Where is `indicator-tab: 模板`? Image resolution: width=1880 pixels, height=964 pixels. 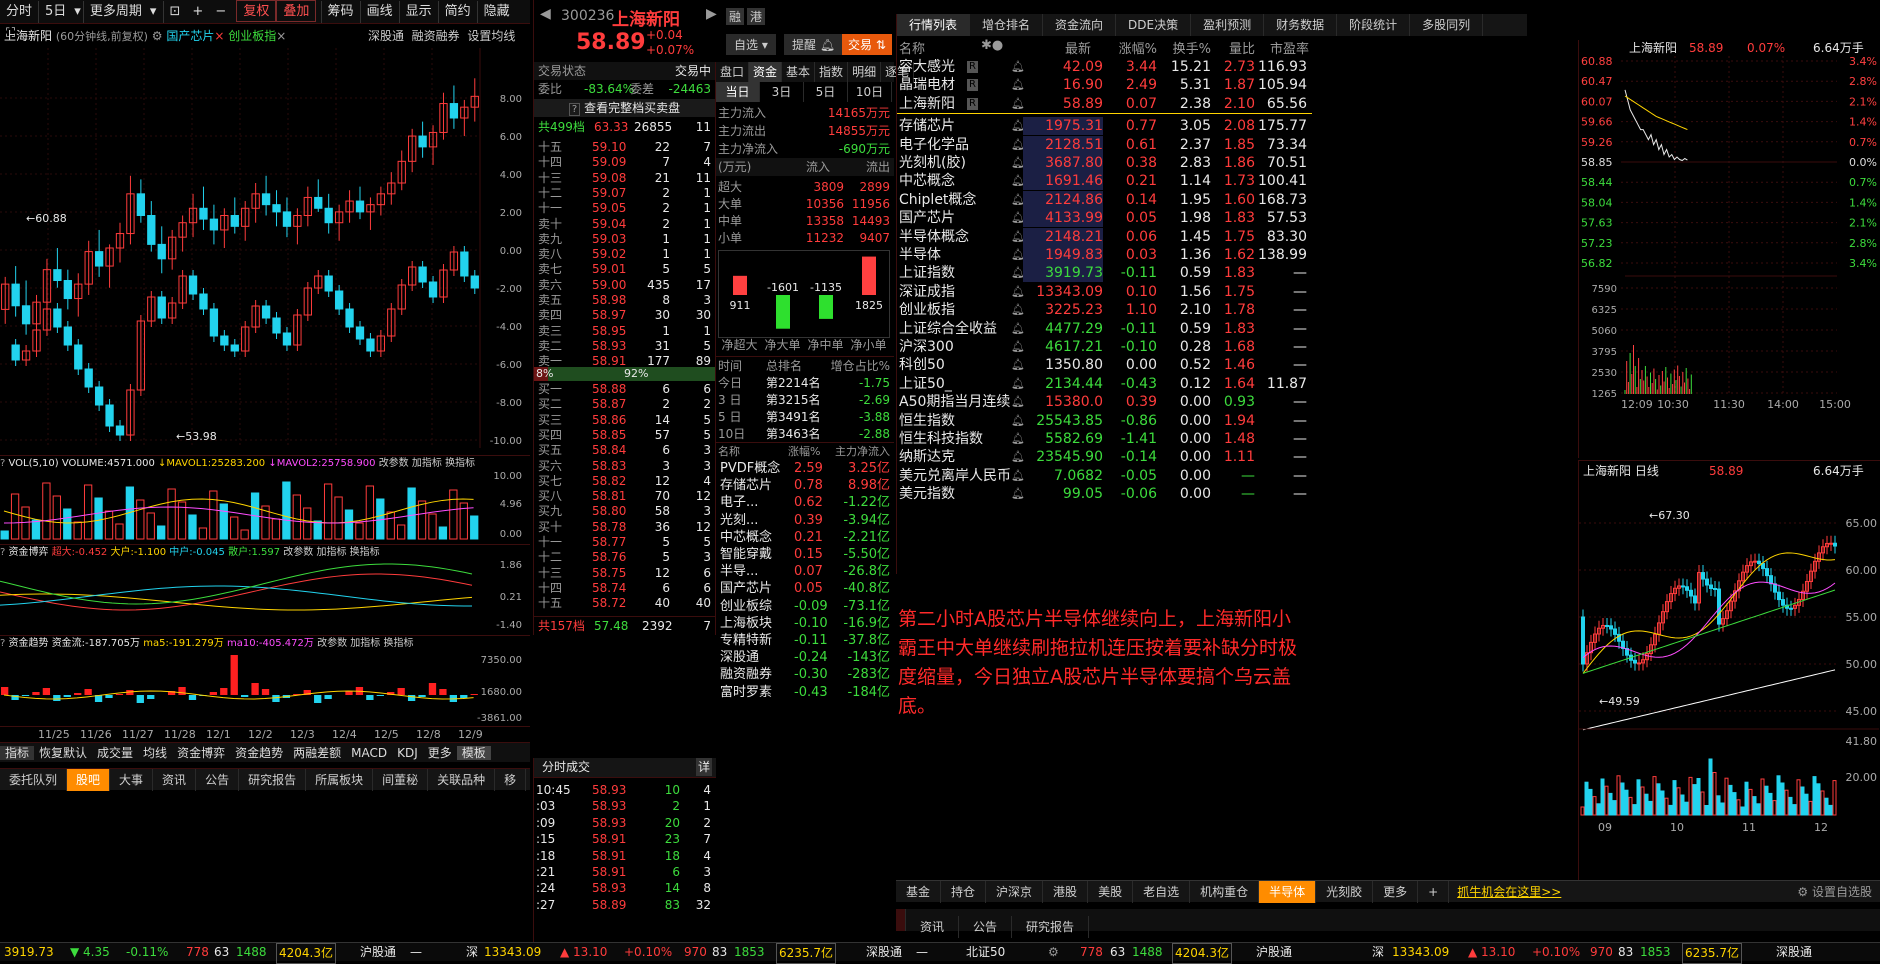
indicator-tab: 模板 is located at coordinates (473, 753).